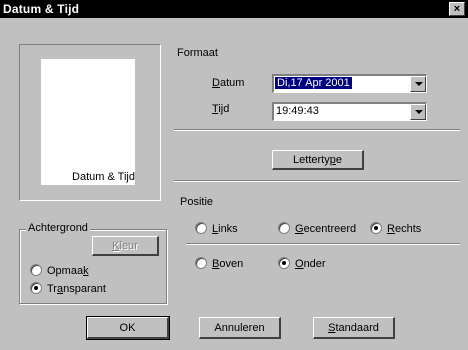  What do you see at coordinates (221, 109) in the screenshot?
I see `tijd-label: Tijd` at bounding box center [221, 109].